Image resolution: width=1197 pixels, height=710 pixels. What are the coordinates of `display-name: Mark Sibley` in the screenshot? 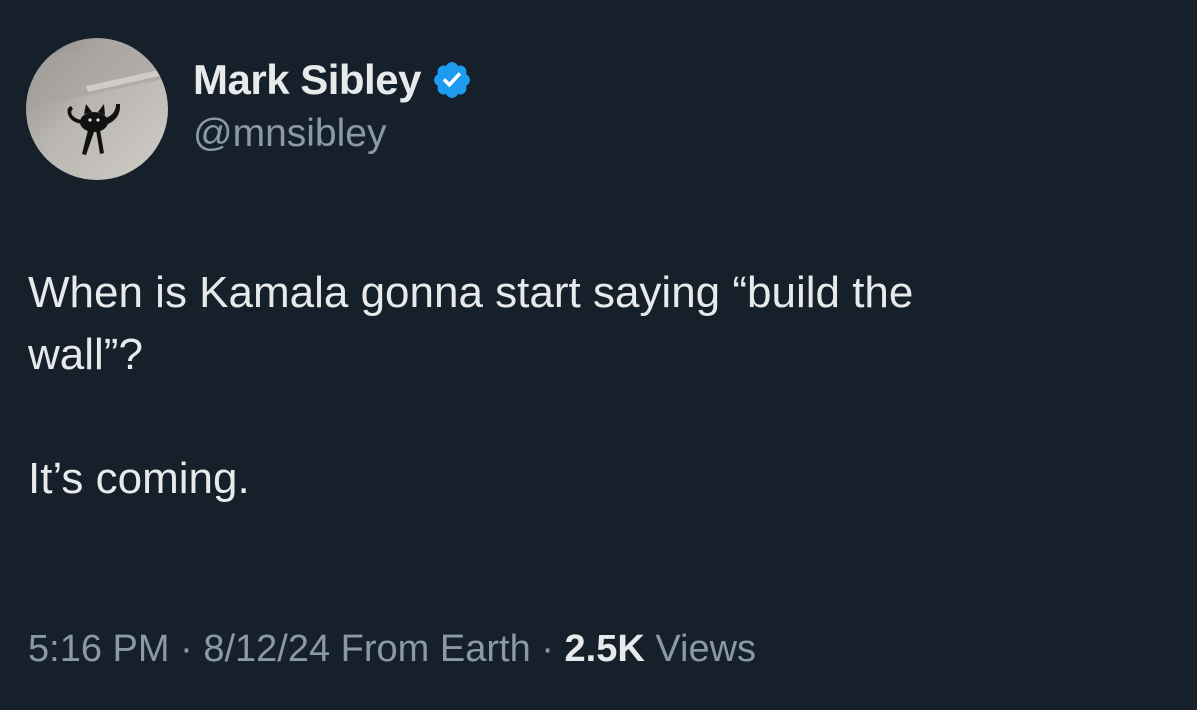 It's located at (307, 80).